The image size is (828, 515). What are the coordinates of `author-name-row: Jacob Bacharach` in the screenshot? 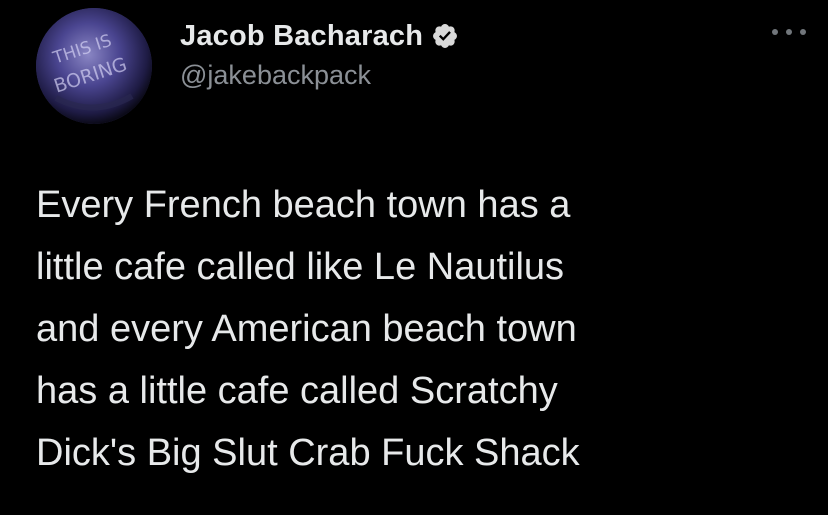 It's located at (319, 36).